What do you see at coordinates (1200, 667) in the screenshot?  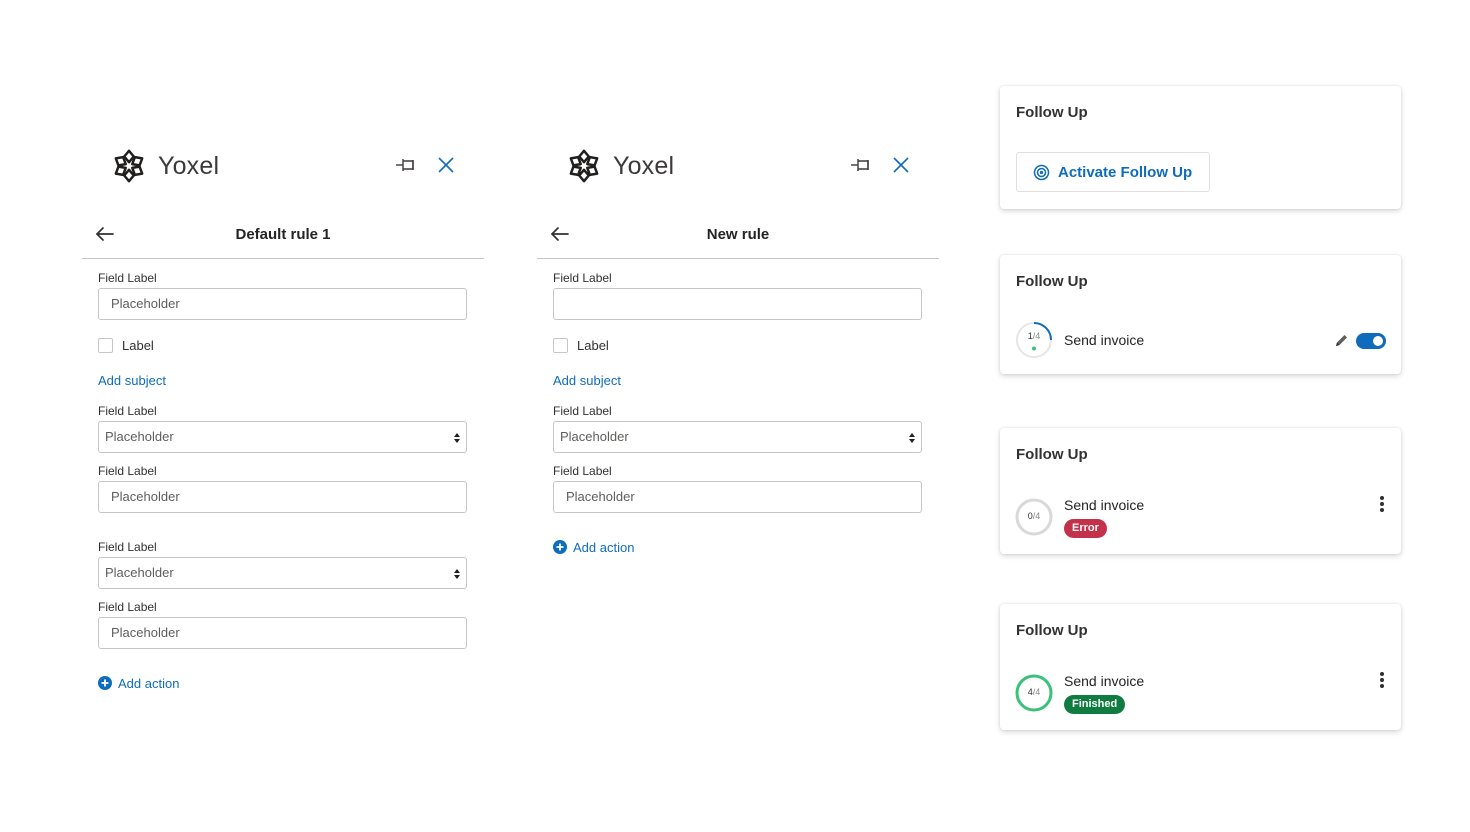 I see `follow-up-card-finished: Follow Up 4/4 Send invoice Finished` at bounding box center [1200, 667].